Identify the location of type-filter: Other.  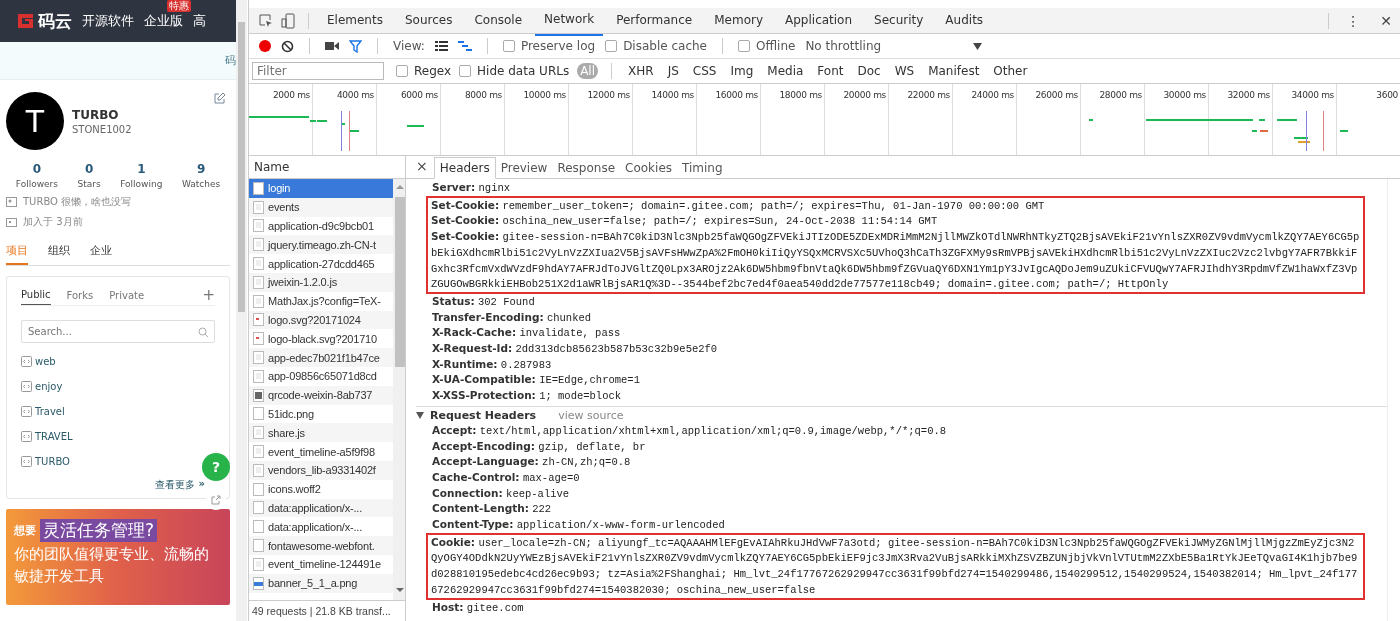
(1010, 71).